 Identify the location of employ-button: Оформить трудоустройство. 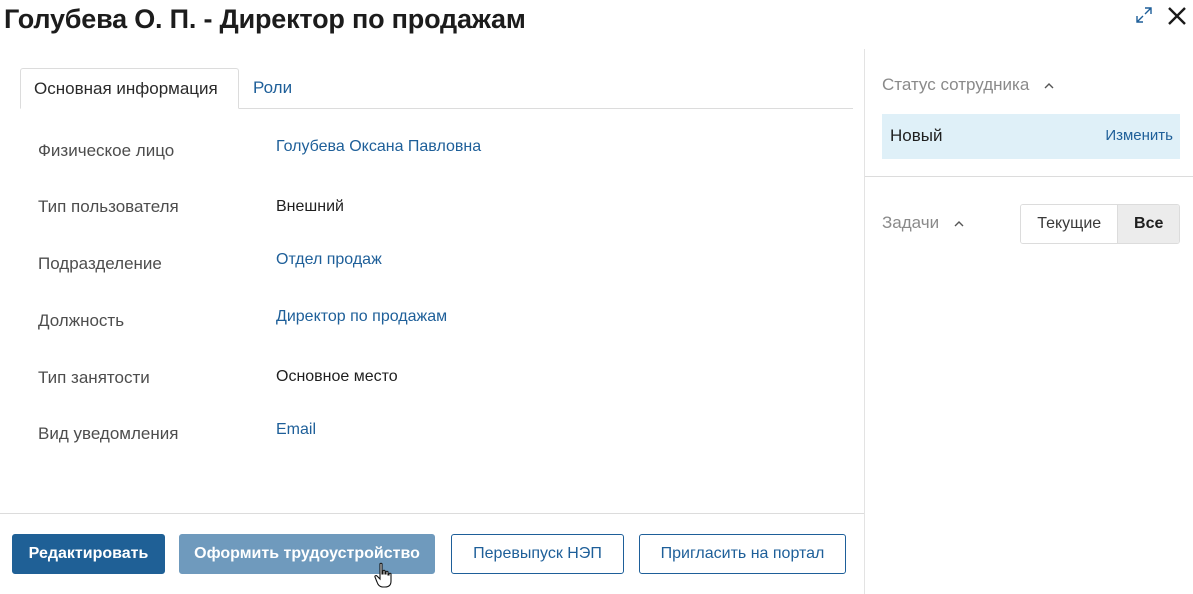
(307, 554).